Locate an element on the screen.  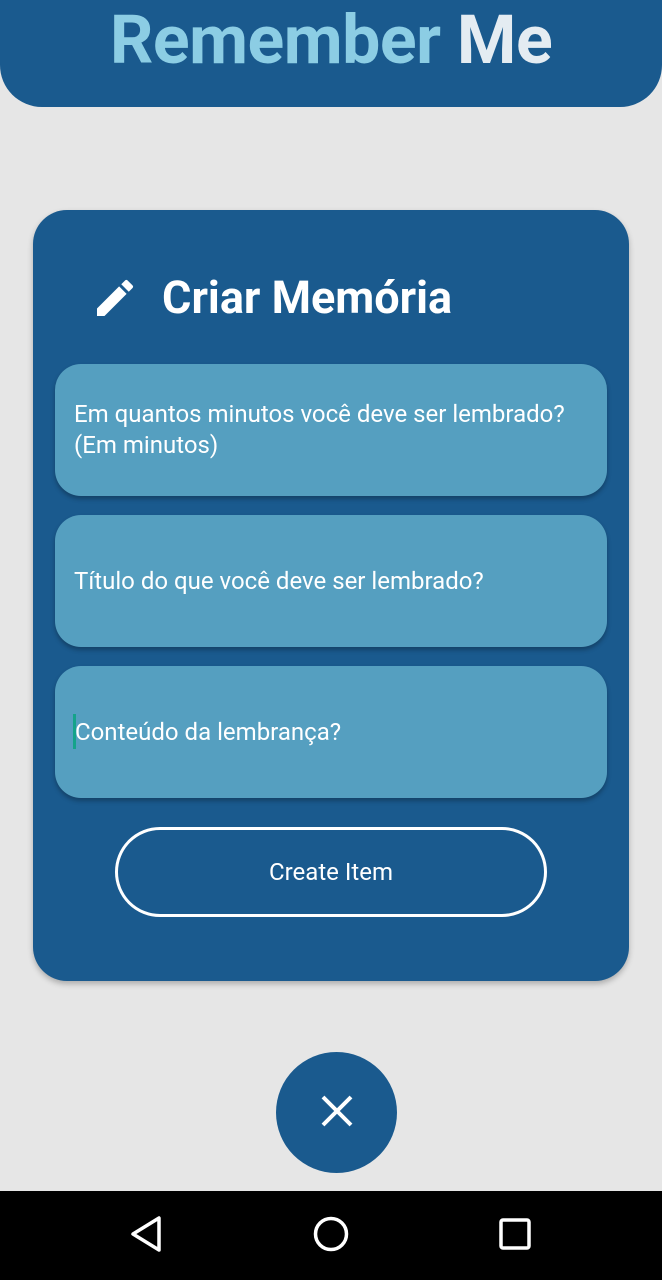
android-nav-bar is located at coordinates (331, 1235).